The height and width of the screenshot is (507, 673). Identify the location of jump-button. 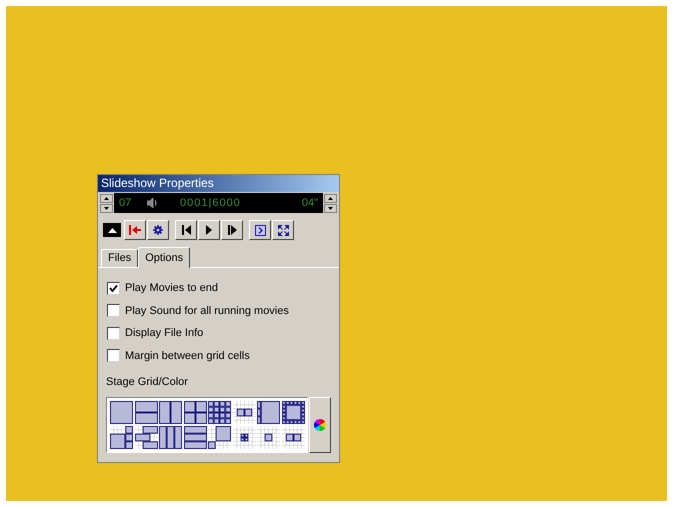
(260, 230).